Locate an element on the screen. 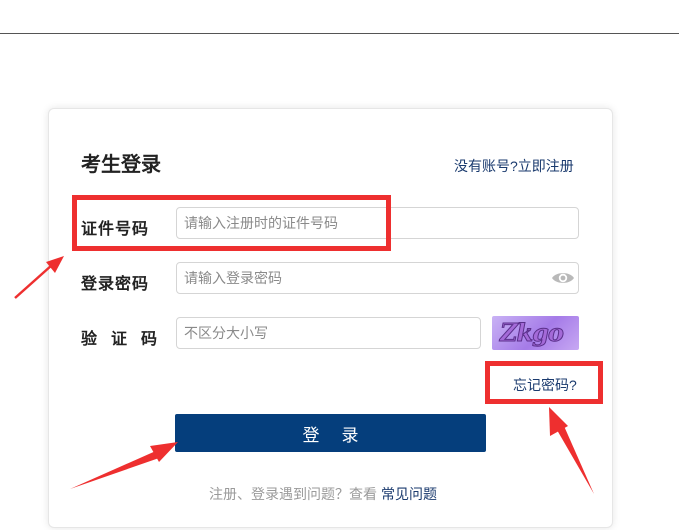 This screenshot has width=679, height=530. captcha-label: 验证码 is located at coordinates (126, 339).